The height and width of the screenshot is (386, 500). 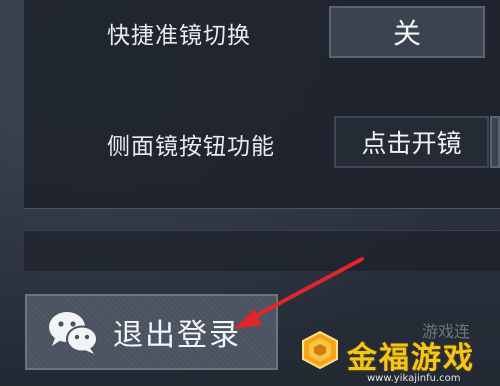 I want to click on wechat-icon, so click(x=73, y=333).